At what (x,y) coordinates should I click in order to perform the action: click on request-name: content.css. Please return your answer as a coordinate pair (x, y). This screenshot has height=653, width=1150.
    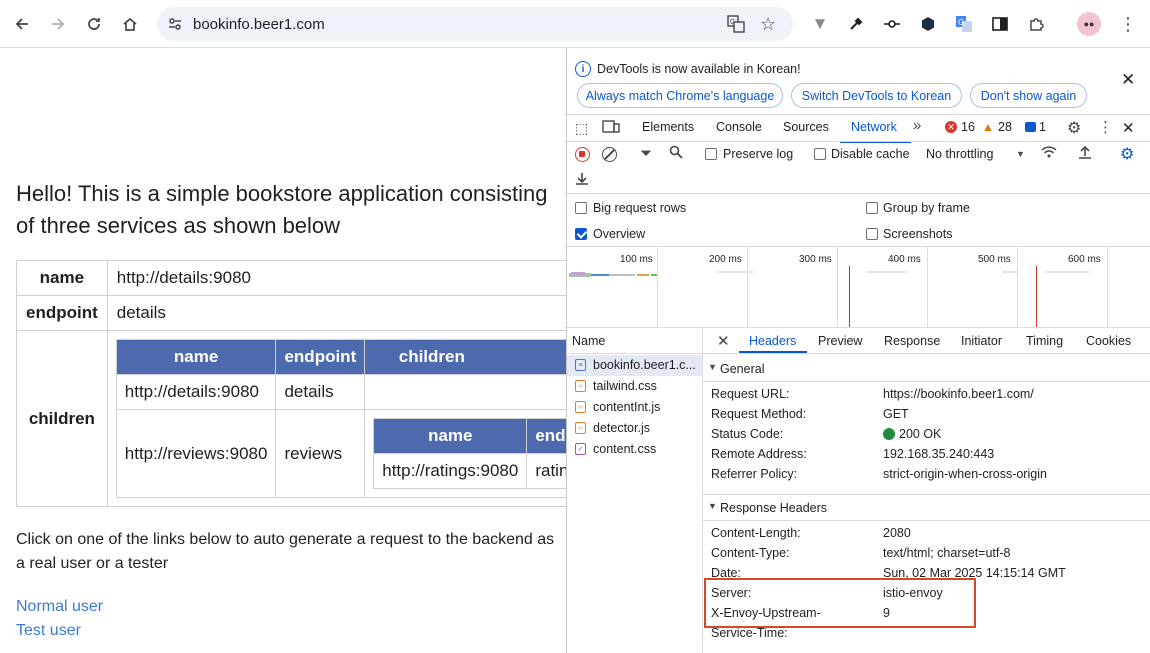
    Looking at the image, I should click on (625, 449).